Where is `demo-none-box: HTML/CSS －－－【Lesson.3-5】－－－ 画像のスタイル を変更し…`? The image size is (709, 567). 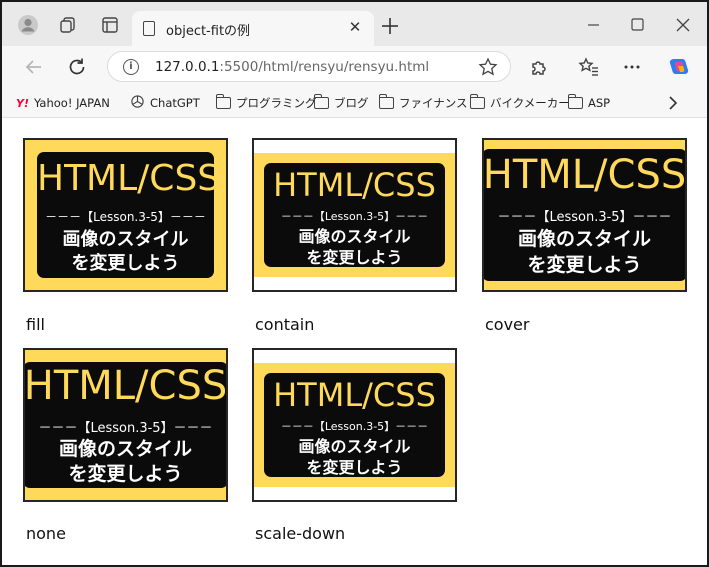 demo-none-box: HTML/CSS －－－【Lesson.3-5】－－－ 画像のスタイル を変更し… is located at coordinates (125, 425).